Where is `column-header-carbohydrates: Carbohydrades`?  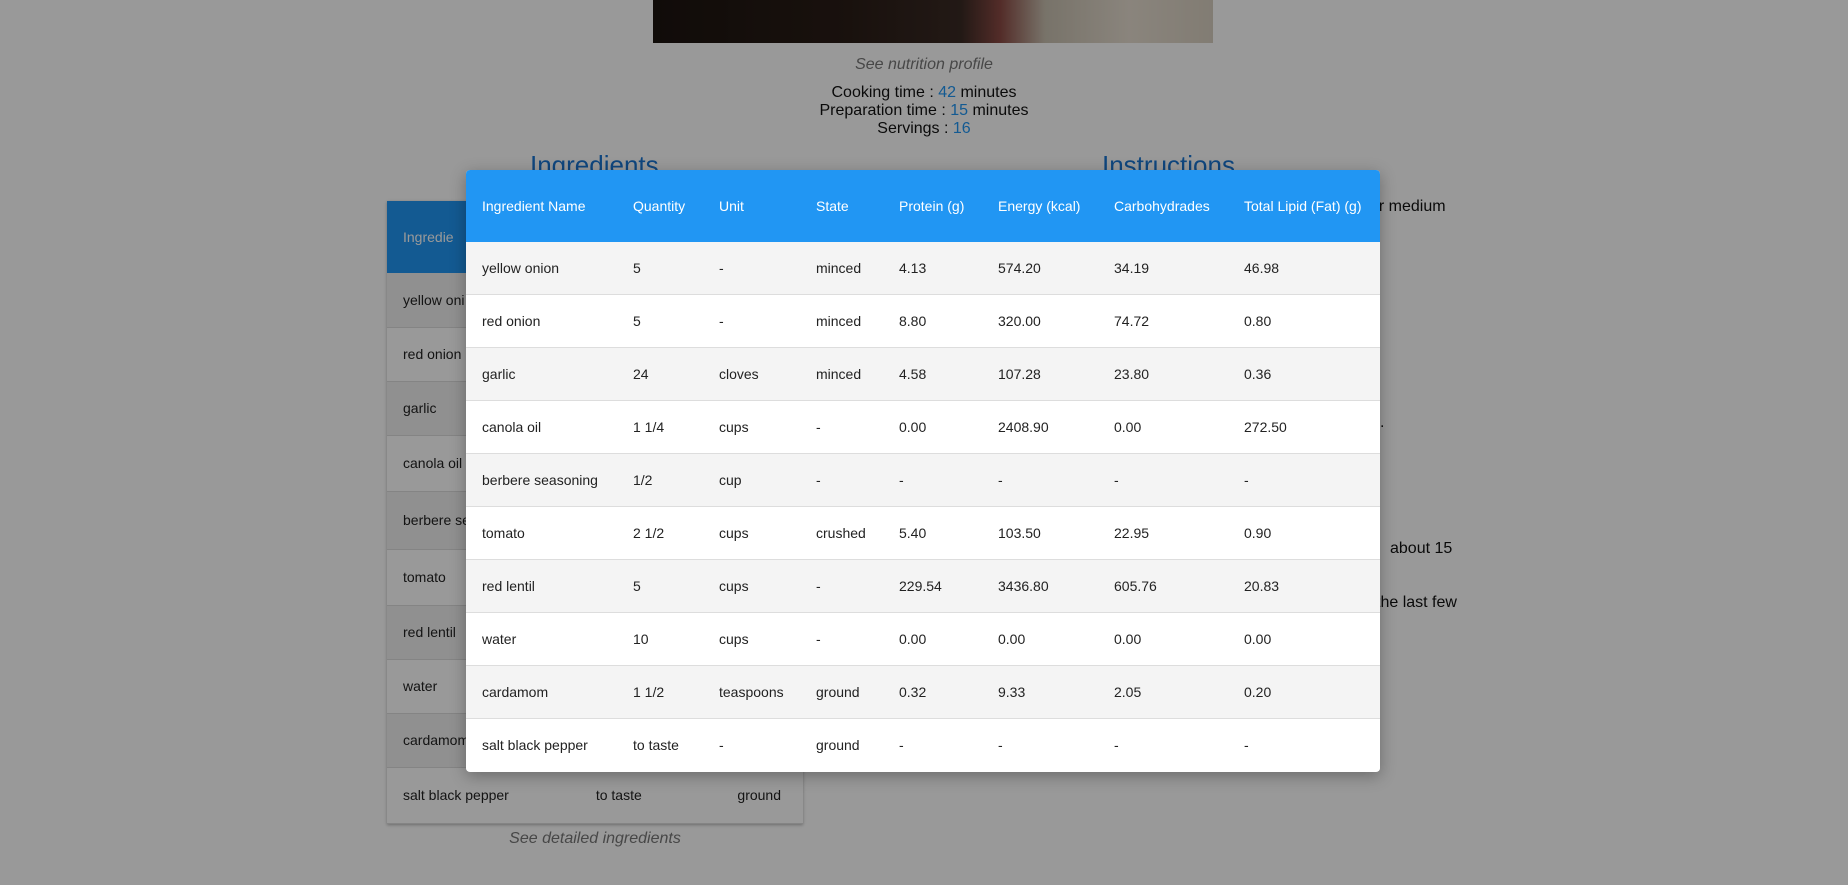
column-header-carbohydrates: Carbohydrades is located at coordinates (1163, 206).